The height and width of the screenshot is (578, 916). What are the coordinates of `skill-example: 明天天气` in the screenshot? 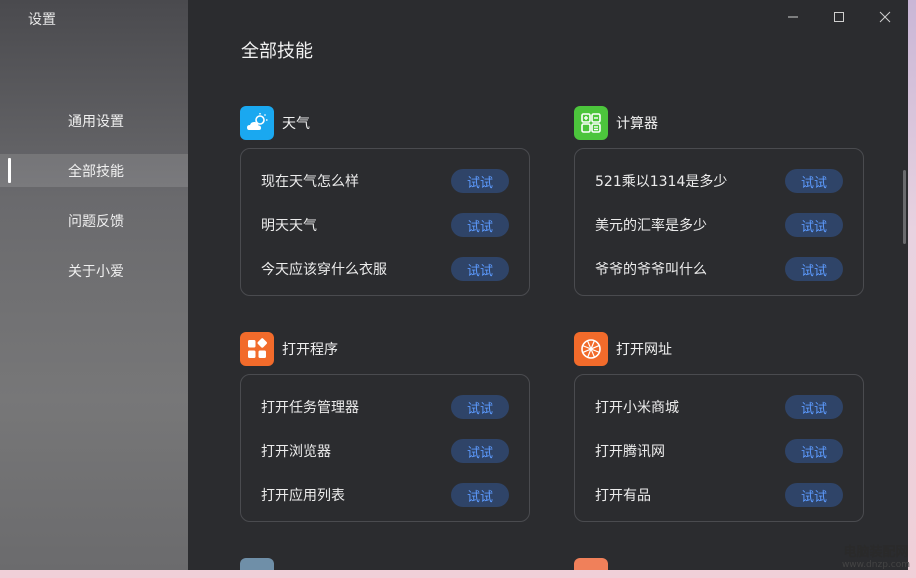 It's located at (289, 226).